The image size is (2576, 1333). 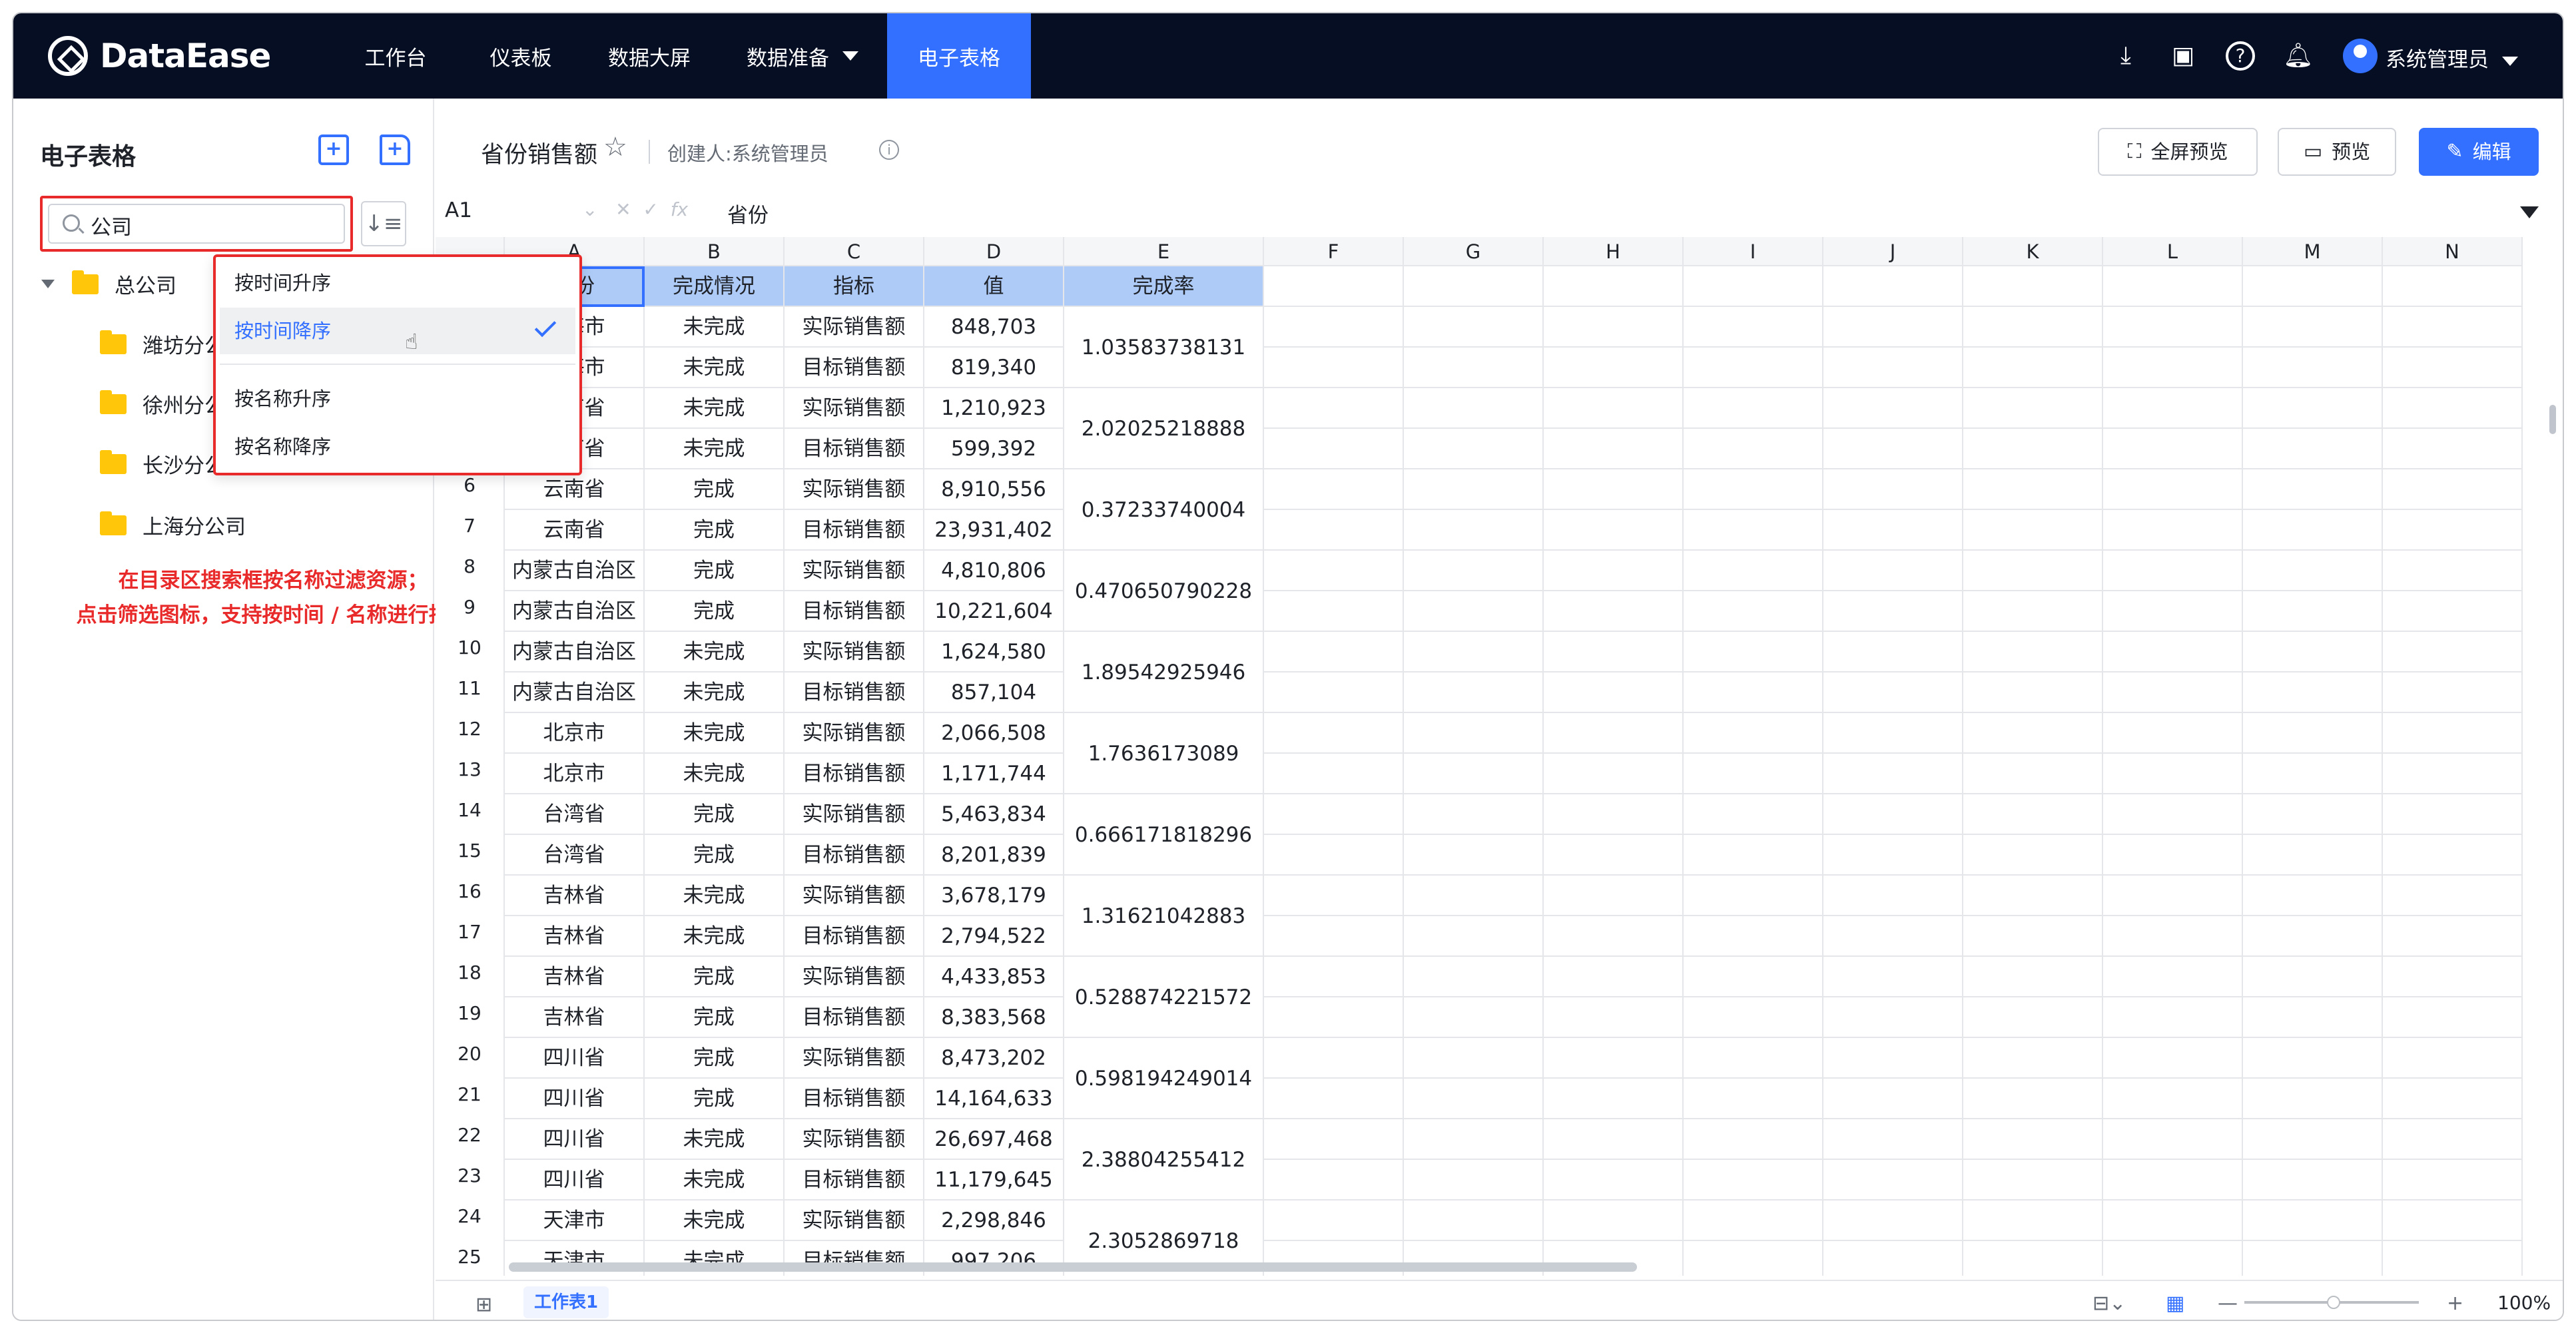 I want to click on sort-option-time-asc: 按时间升序, so click(x=397, y=283).